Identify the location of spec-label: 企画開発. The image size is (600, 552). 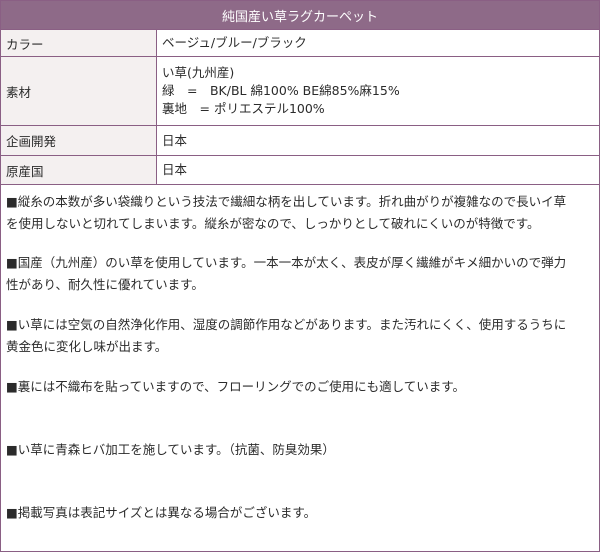
(79, 140).